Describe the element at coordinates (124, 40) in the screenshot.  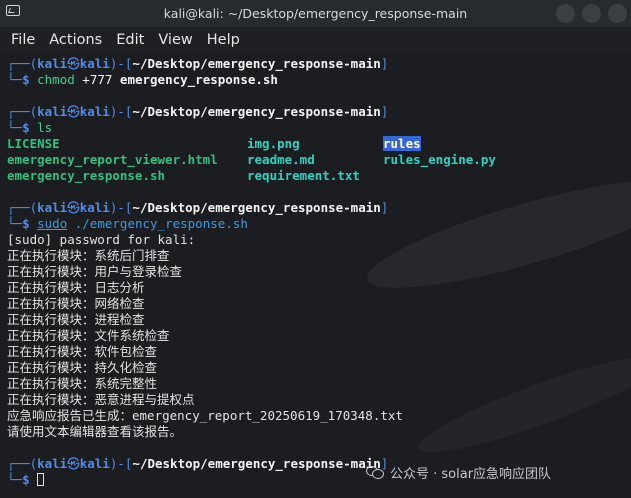
I see `menu-edit: Edit` at that location.